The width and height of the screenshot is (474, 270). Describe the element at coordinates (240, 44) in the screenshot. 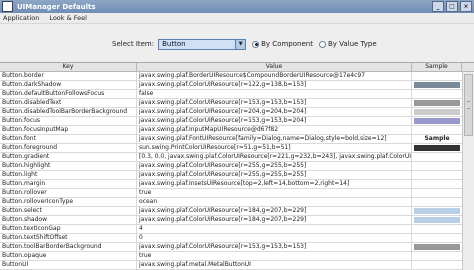

I see `chevron-down-icon: ▼` at that location.